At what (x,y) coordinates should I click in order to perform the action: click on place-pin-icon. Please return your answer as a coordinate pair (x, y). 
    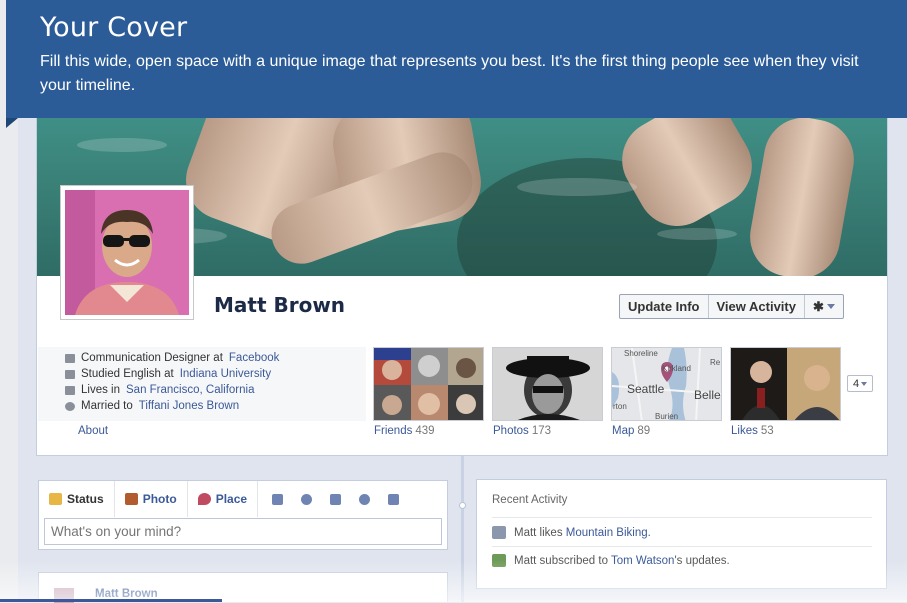
    Looking at the image, I should click on (204, 499).